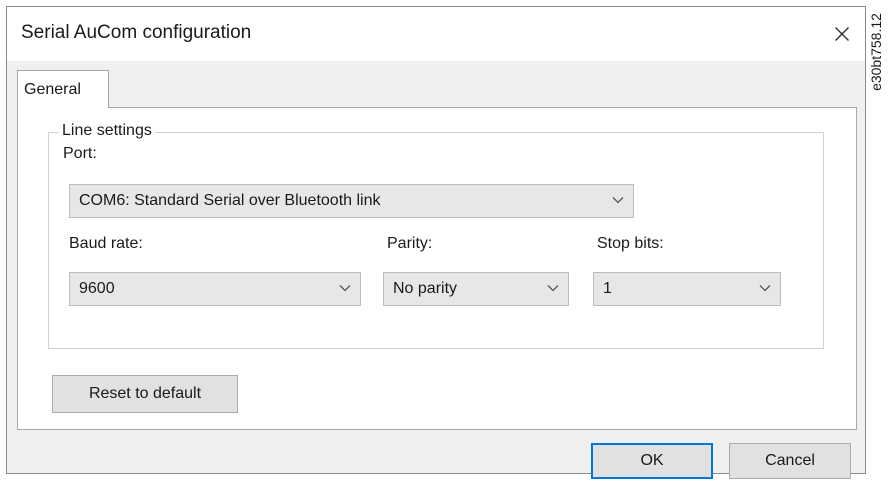 The image size is (894, 483). Describe the element at coordinates (607, 288) in the screenshot. I see `stop-bits-select-value: 1` at that location.